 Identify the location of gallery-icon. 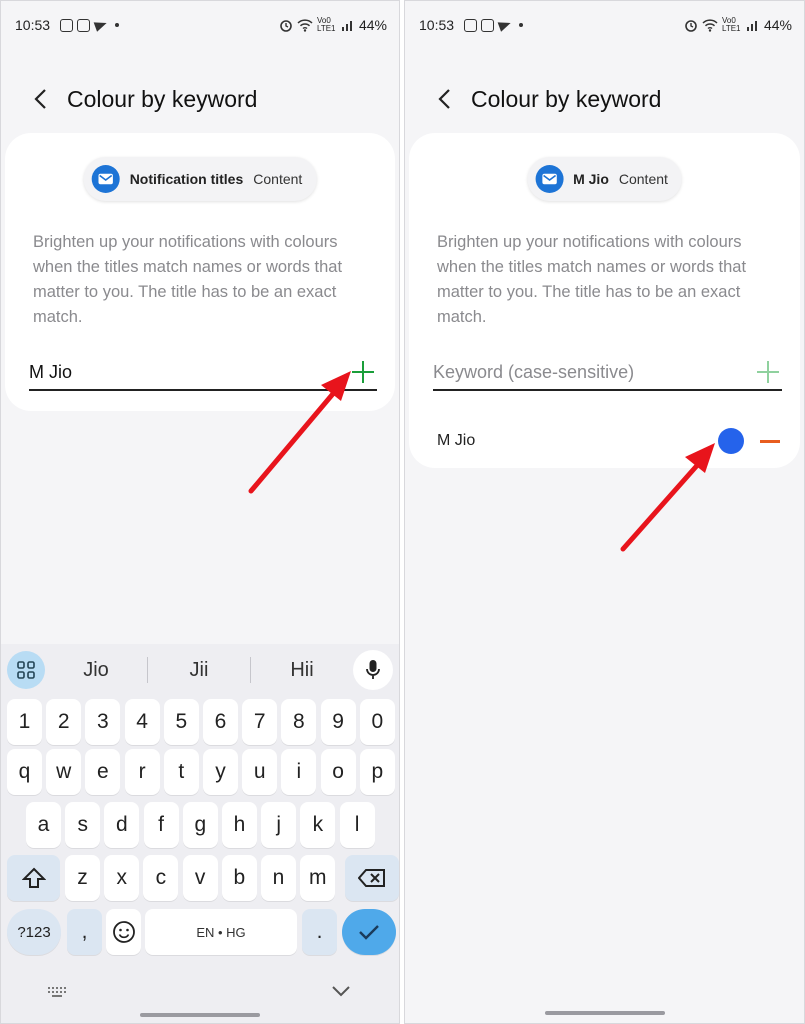
(84, 25).